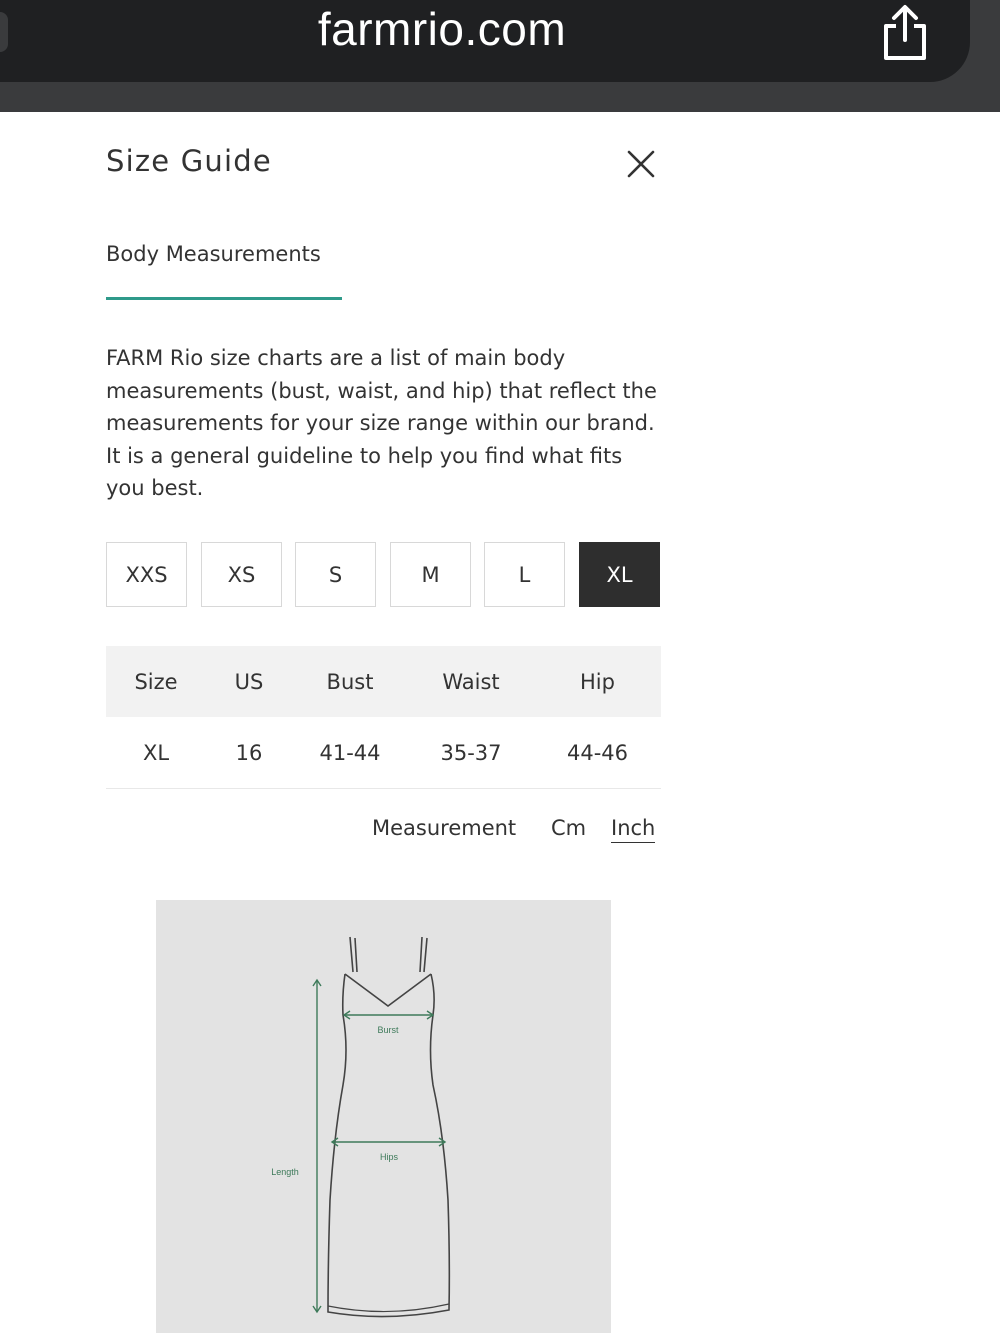 This screenshot has height=1333, width=1000. I want to click on size-button-m: M, so click(430, 574).